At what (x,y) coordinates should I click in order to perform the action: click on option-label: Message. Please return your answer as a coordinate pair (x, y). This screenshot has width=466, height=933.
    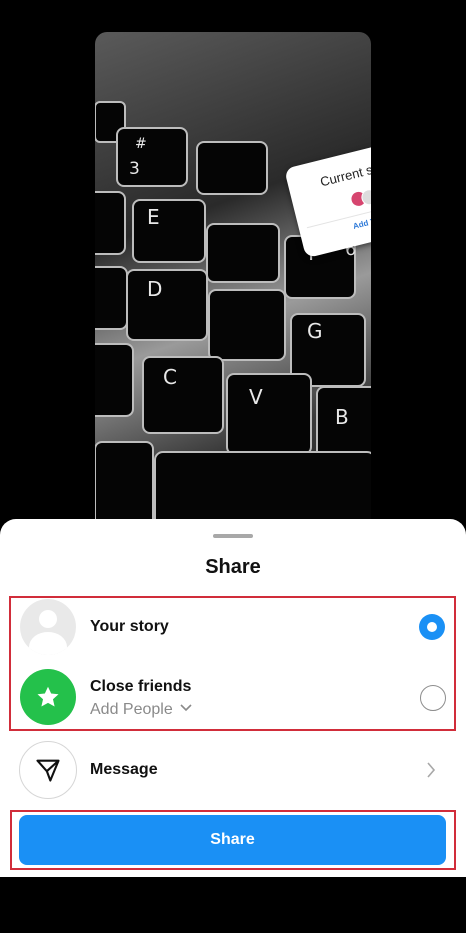
    Looking at the image, I should click on (124, 769).